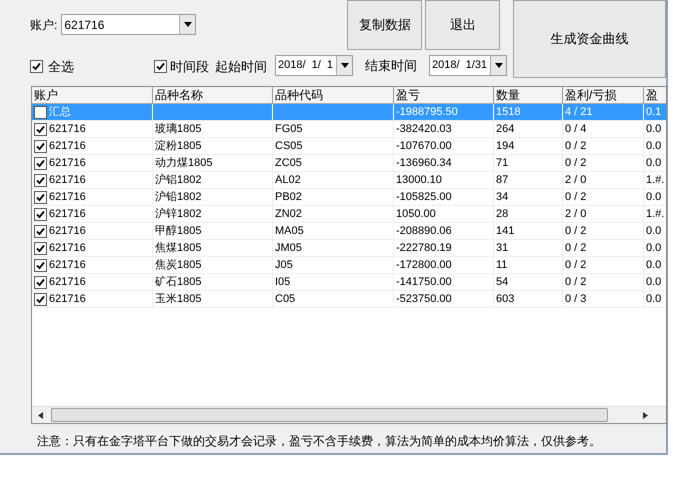 This screenshot has height=480, width=673. What do you see at coordinates (213, 95) in the screenshot?
I see `column-header: 品种名称` at bounding box center [213, 95].